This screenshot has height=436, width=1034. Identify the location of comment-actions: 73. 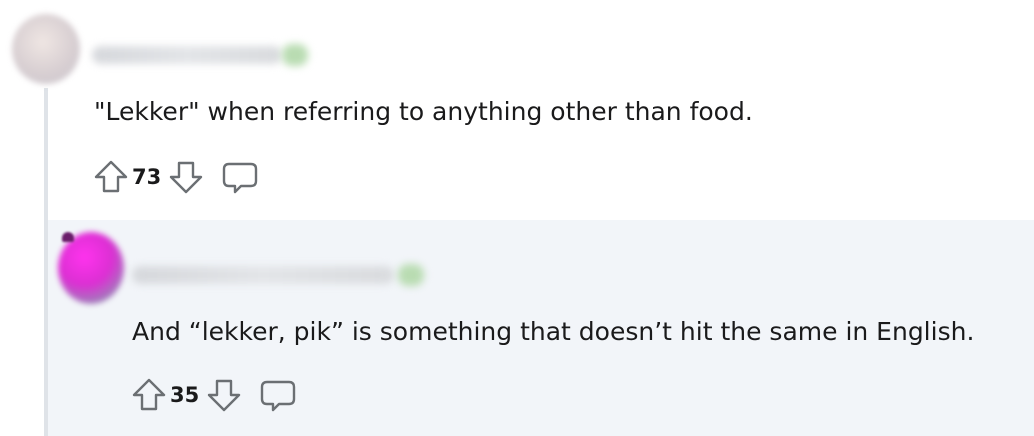
(175, 177).